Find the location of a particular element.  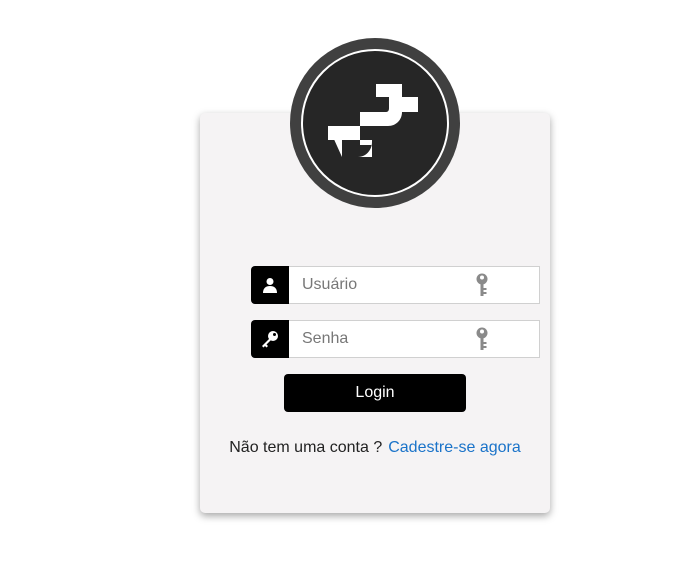

password-field is located at coordinates (395, 339).